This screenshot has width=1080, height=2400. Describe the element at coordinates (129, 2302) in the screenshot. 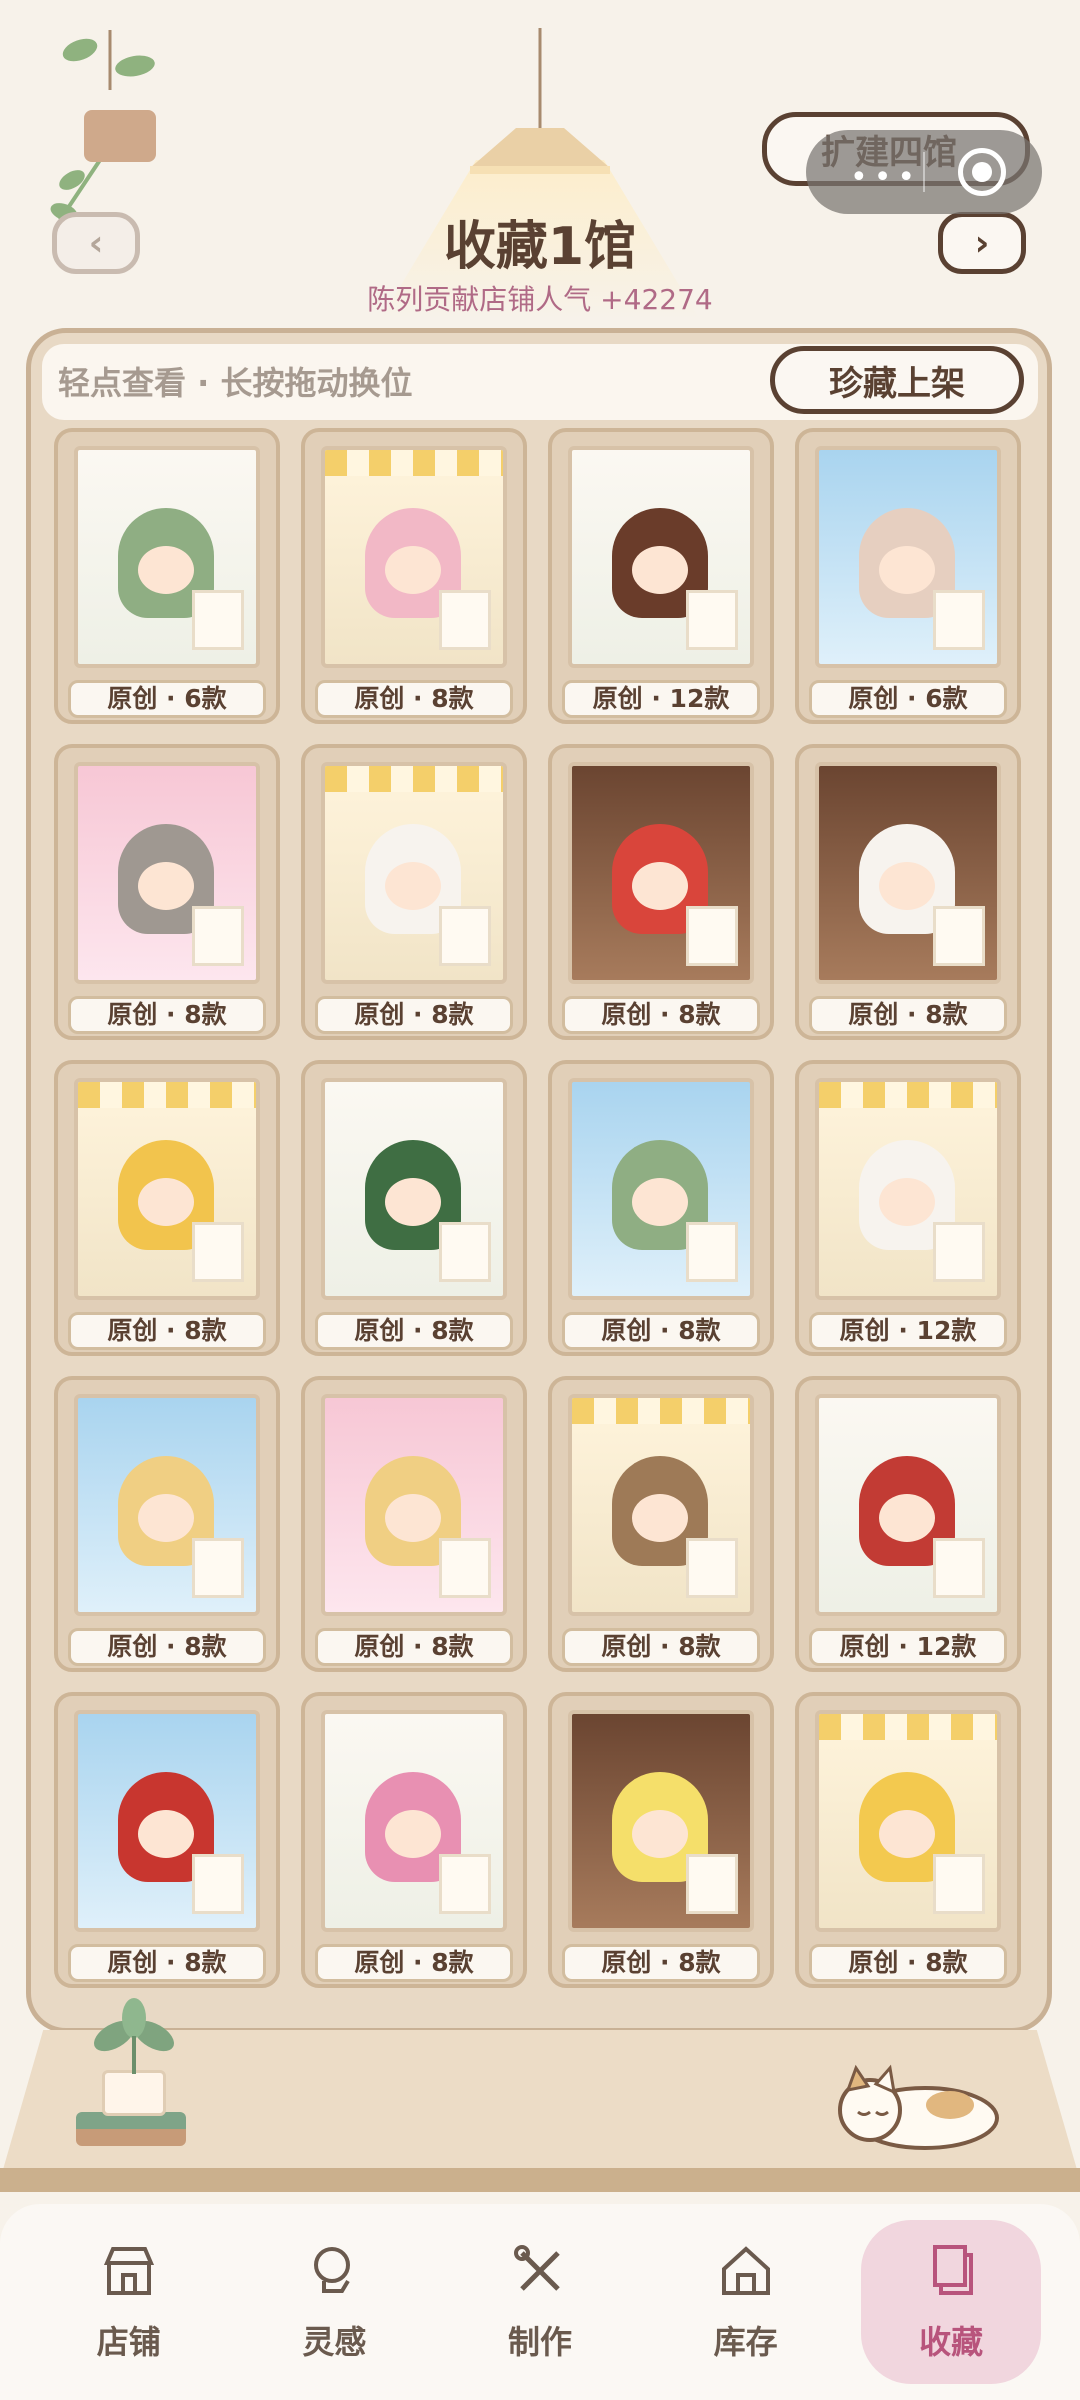

I see `nav-item-shop: 店铺` at that location.